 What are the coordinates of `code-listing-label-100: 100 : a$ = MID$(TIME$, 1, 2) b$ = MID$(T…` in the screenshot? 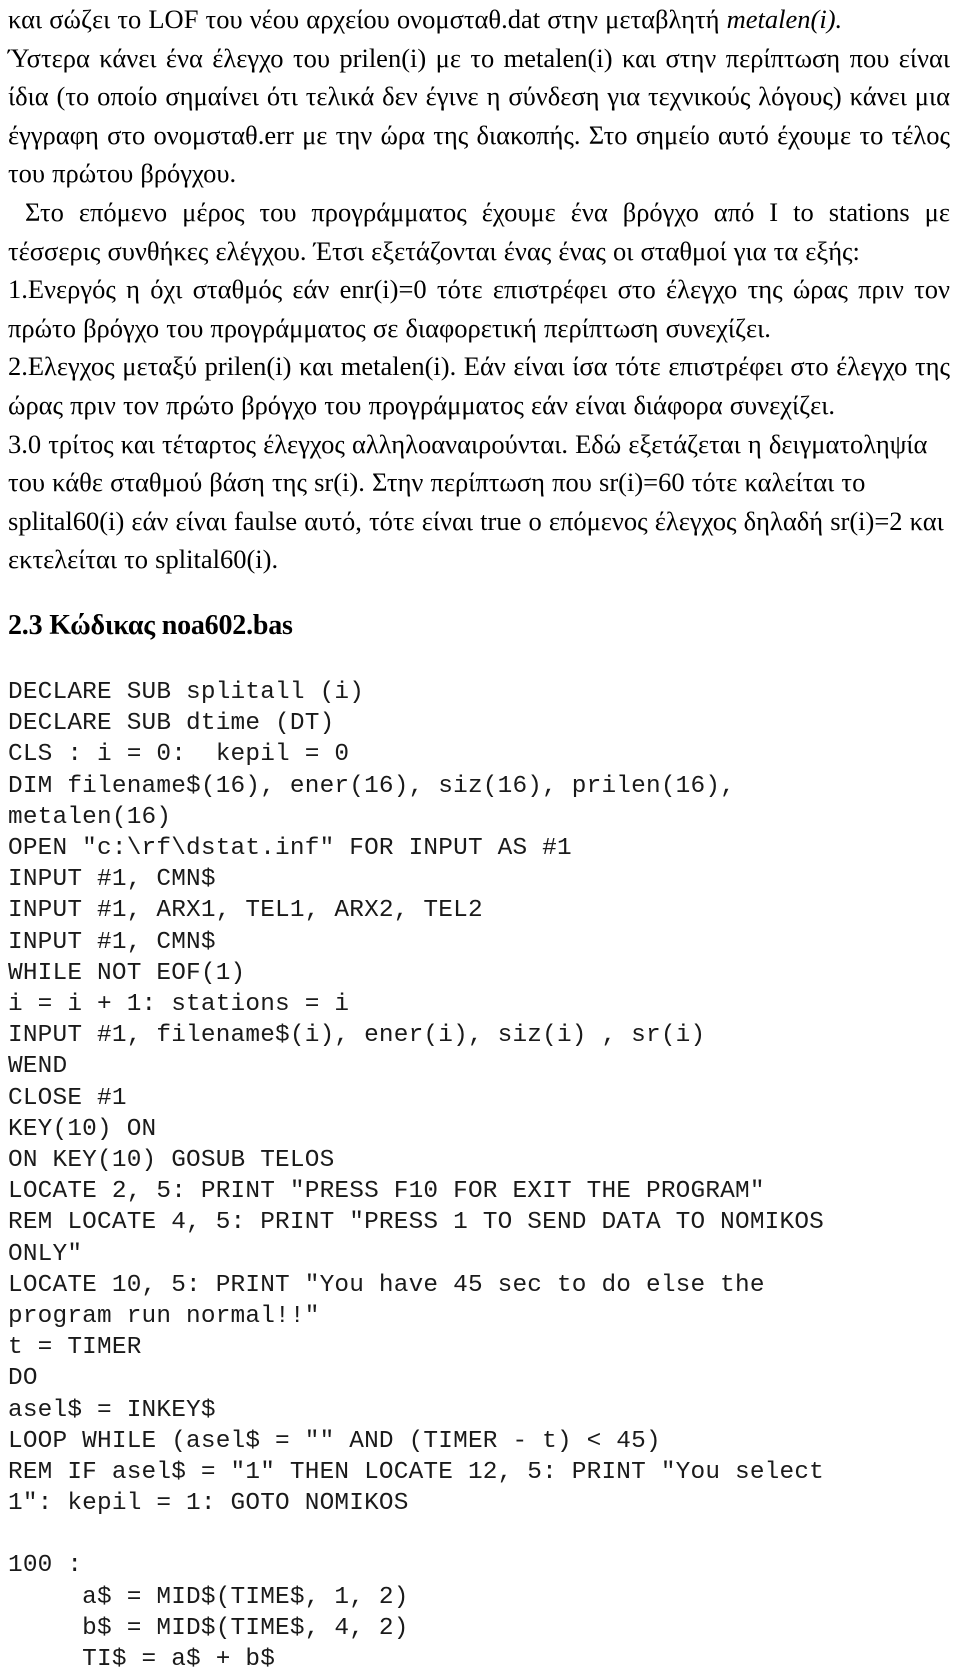 It's located at (208, 1612).